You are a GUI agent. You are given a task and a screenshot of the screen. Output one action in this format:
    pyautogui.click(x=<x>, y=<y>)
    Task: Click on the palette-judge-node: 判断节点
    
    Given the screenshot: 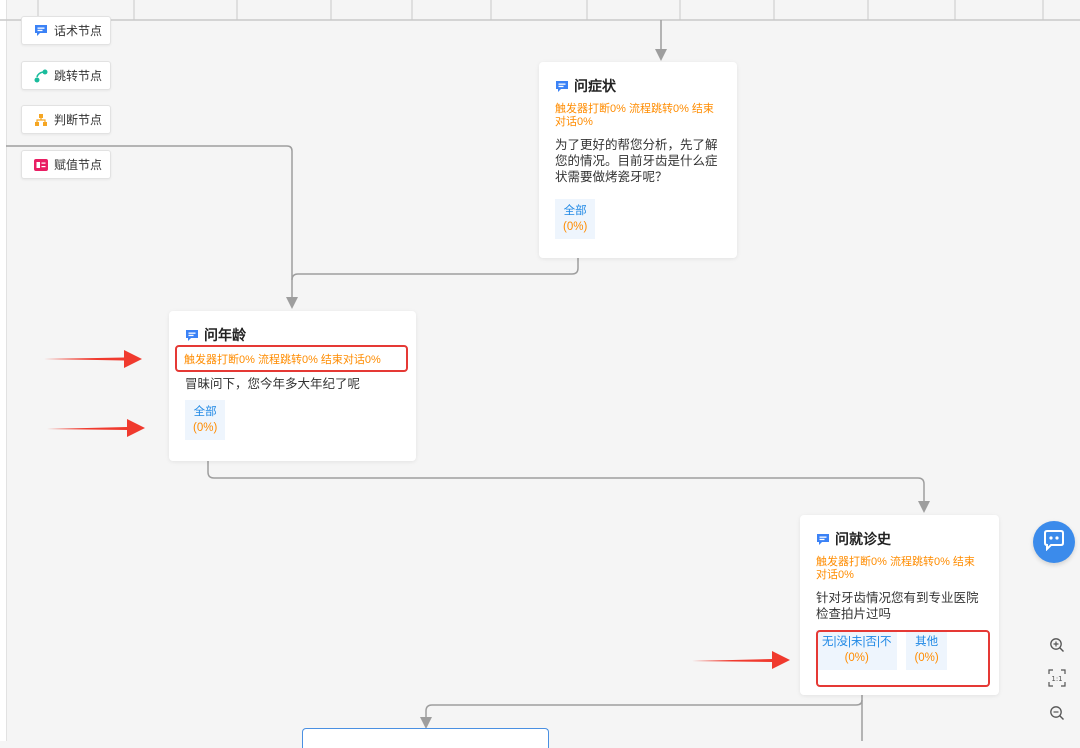 What is the action you would take?
    pyautogui.click(x=66, y=119)
    